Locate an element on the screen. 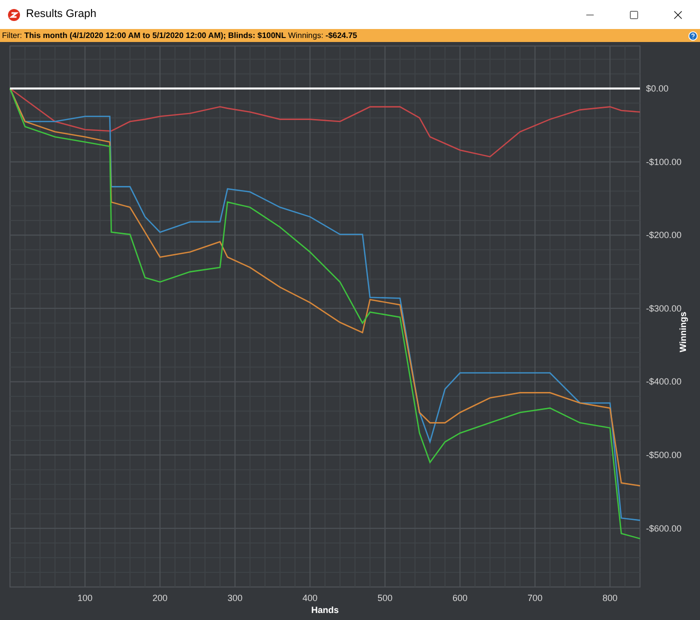 The width and height of the screenshot is (700, 620). x-tick-label: 200 is located at coordinates (160, 598).